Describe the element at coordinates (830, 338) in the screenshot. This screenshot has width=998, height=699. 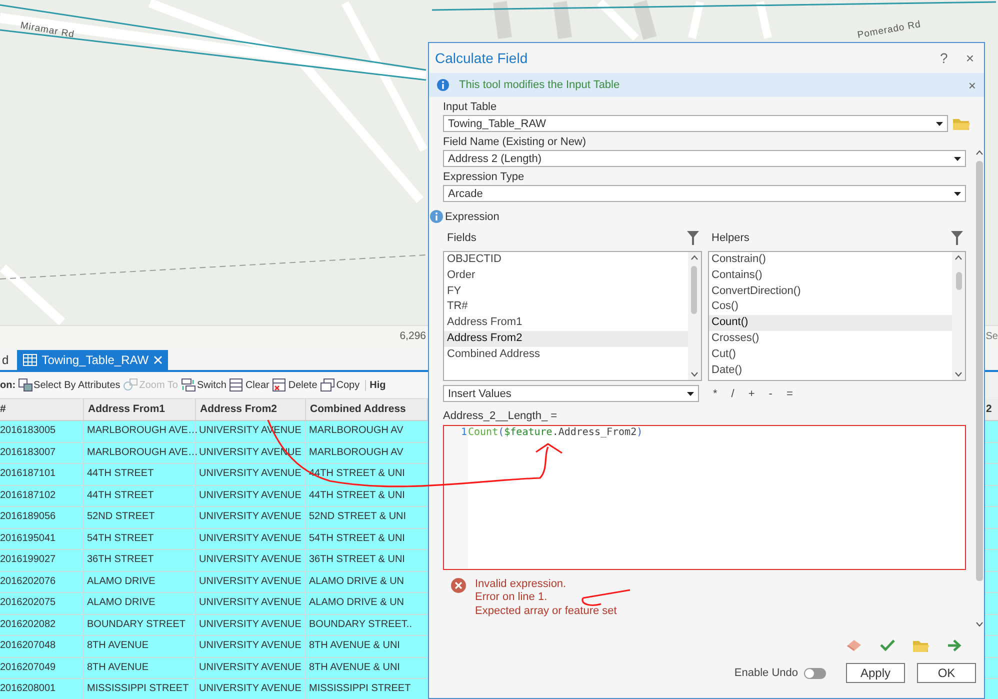
I see `list-item: Crosses()` at that location.